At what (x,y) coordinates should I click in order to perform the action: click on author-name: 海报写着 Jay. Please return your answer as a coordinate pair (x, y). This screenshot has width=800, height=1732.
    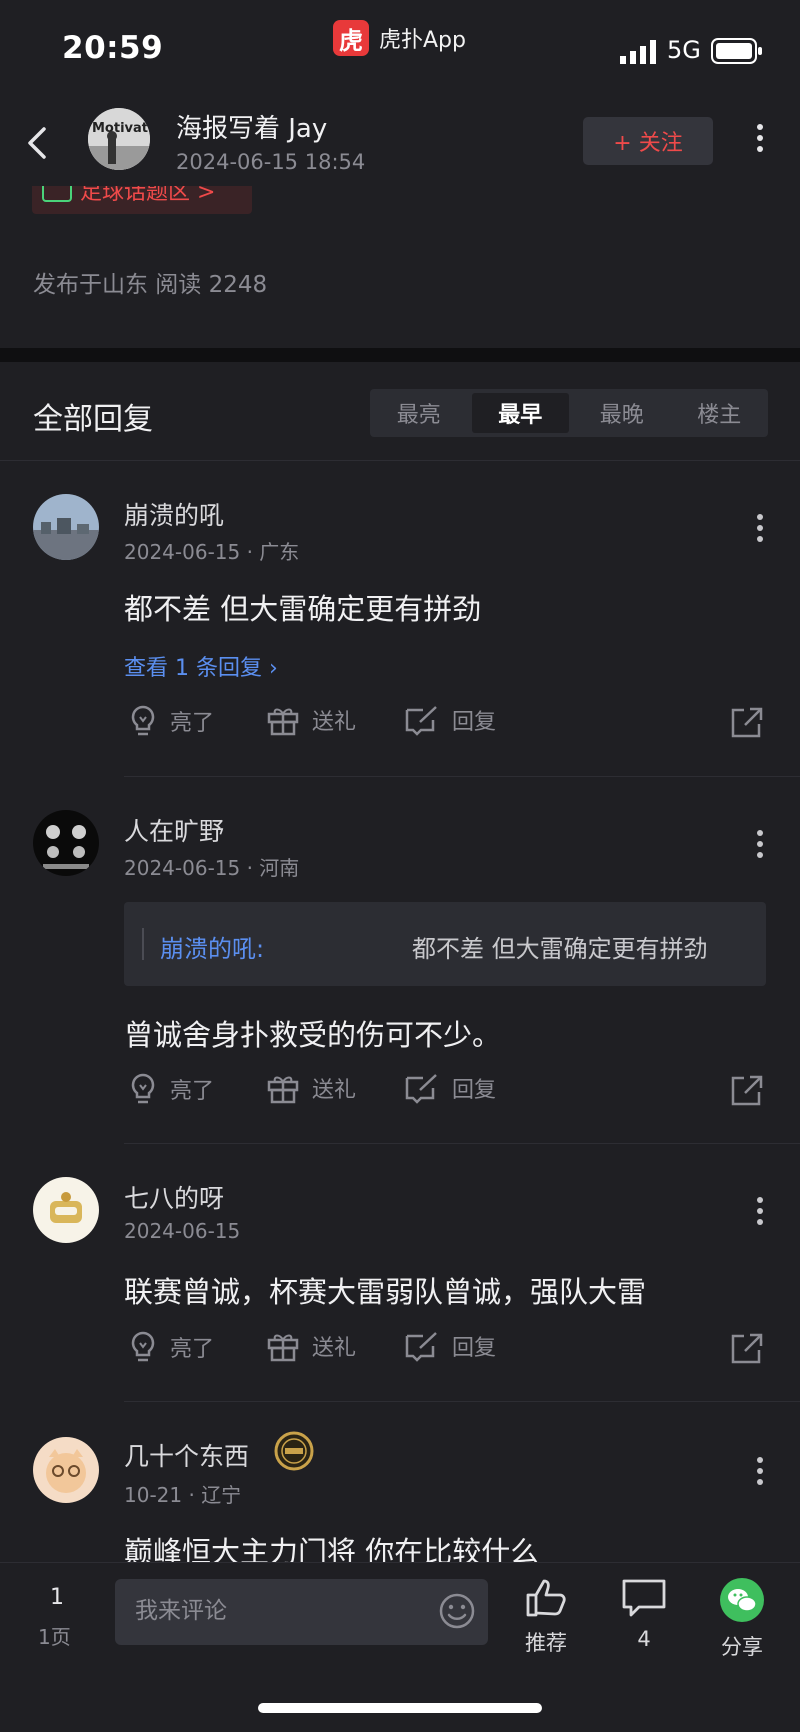
    Looking at the image, I should click on (251, 126).